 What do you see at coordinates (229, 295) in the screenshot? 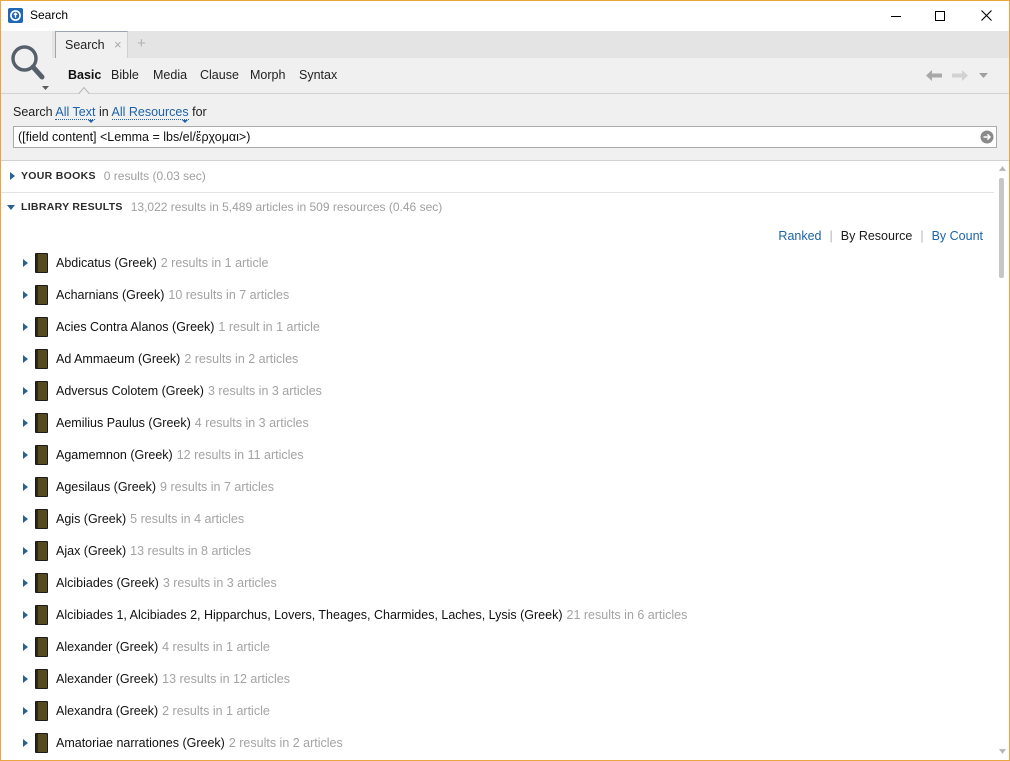
I see `result-count: 10 results in 7 articles` at bounding box center [229, 295].